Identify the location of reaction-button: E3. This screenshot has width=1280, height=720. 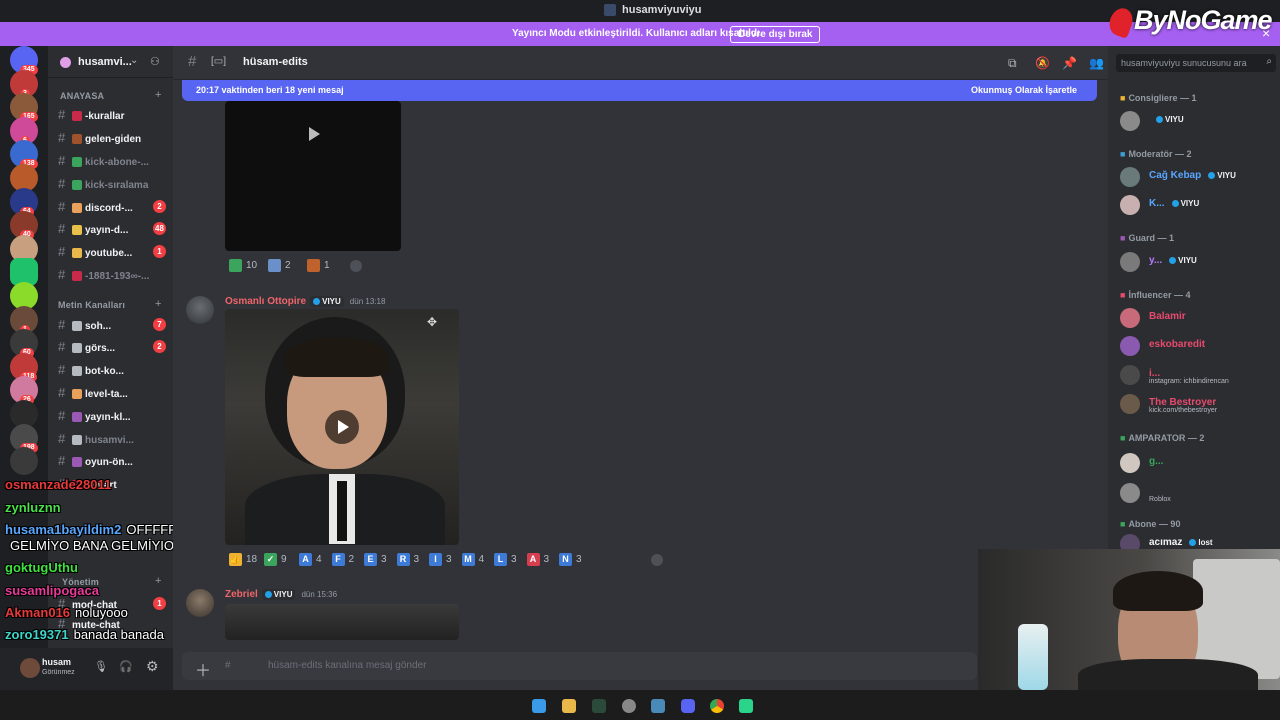
(375, 560).